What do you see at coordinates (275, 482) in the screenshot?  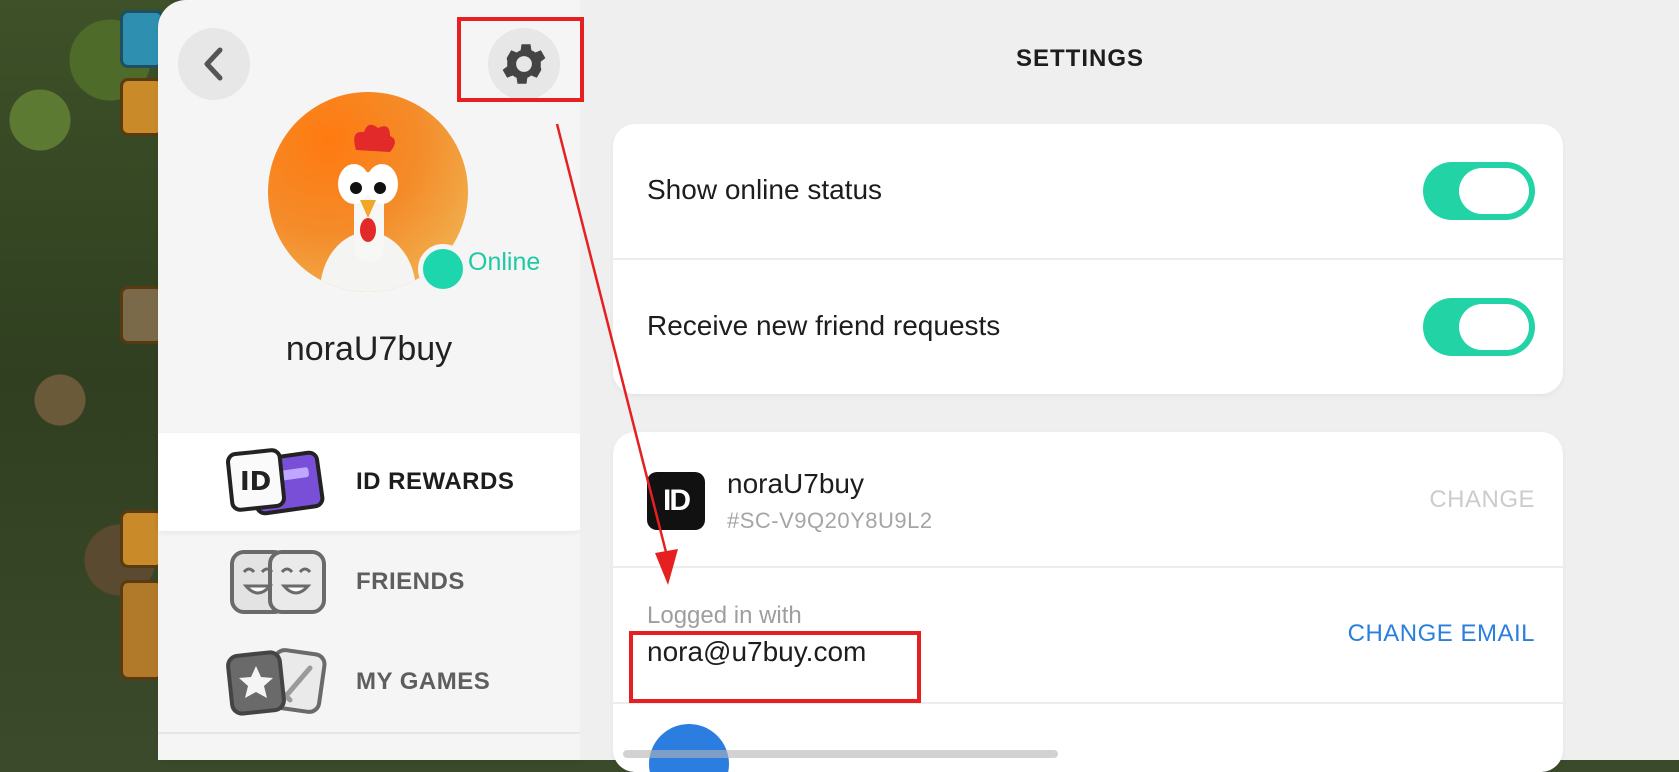 I see `id-card-icon: ID` at bounding box center [275, 482].